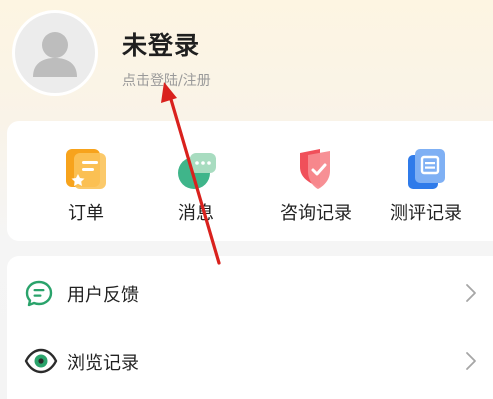 Image resolution: width=493 pixels, height=399 pixels. Describe the element at coordinates (86, 169) in the screenshot. I see `order-icon` at that location.